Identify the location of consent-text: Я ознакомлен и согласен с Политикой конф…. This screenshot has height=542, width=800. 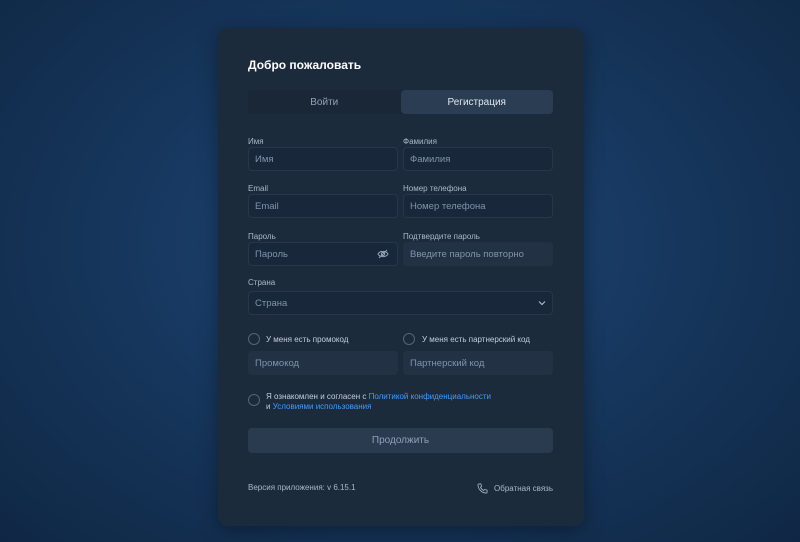
(396, 402).